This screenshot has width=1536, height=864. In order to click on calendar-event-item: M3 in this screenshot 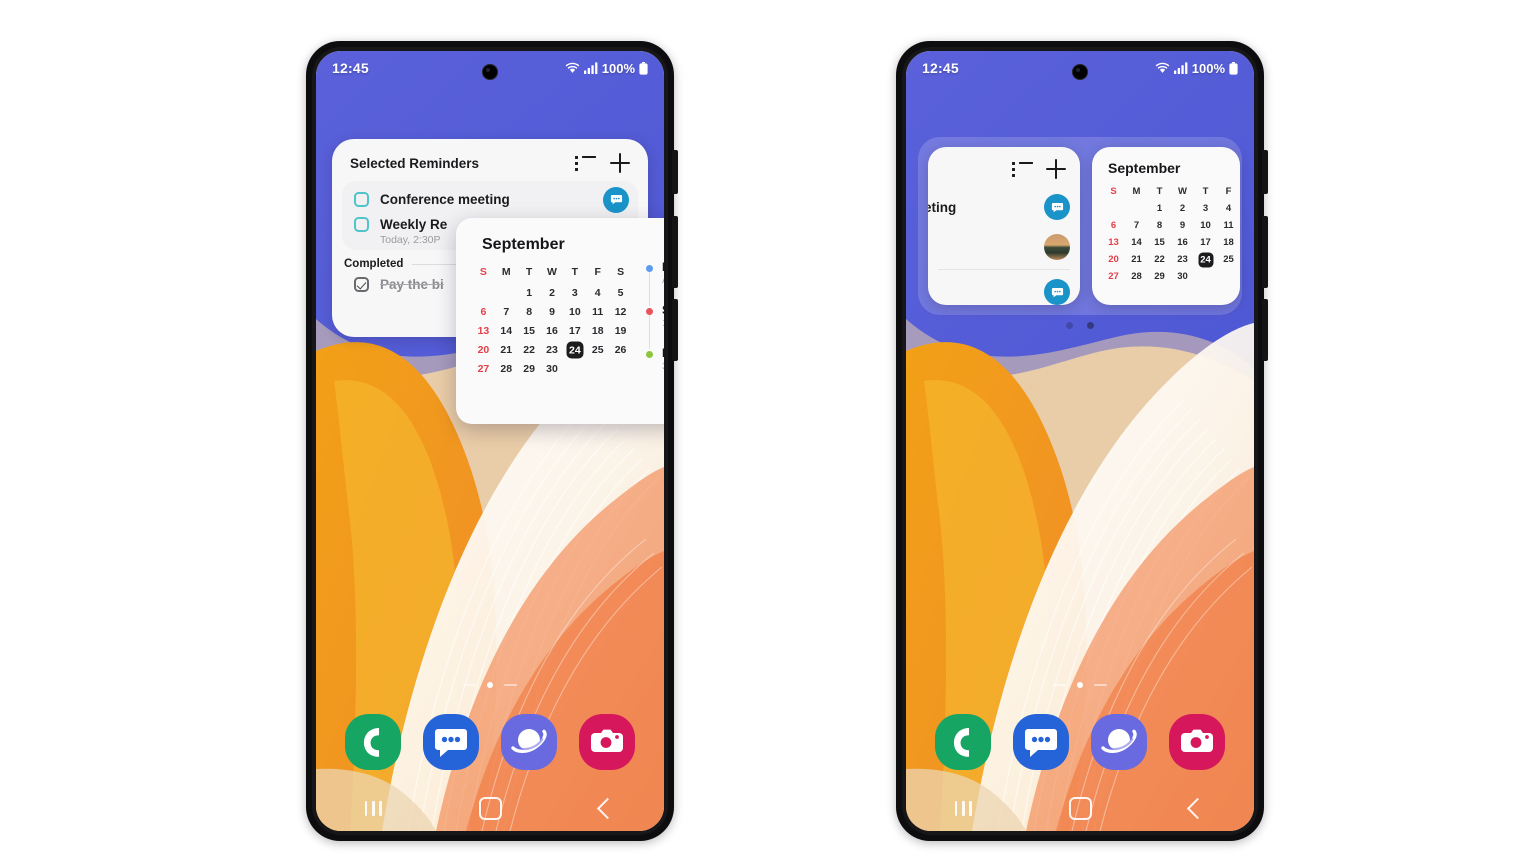, I will do `click(655, 360)`.